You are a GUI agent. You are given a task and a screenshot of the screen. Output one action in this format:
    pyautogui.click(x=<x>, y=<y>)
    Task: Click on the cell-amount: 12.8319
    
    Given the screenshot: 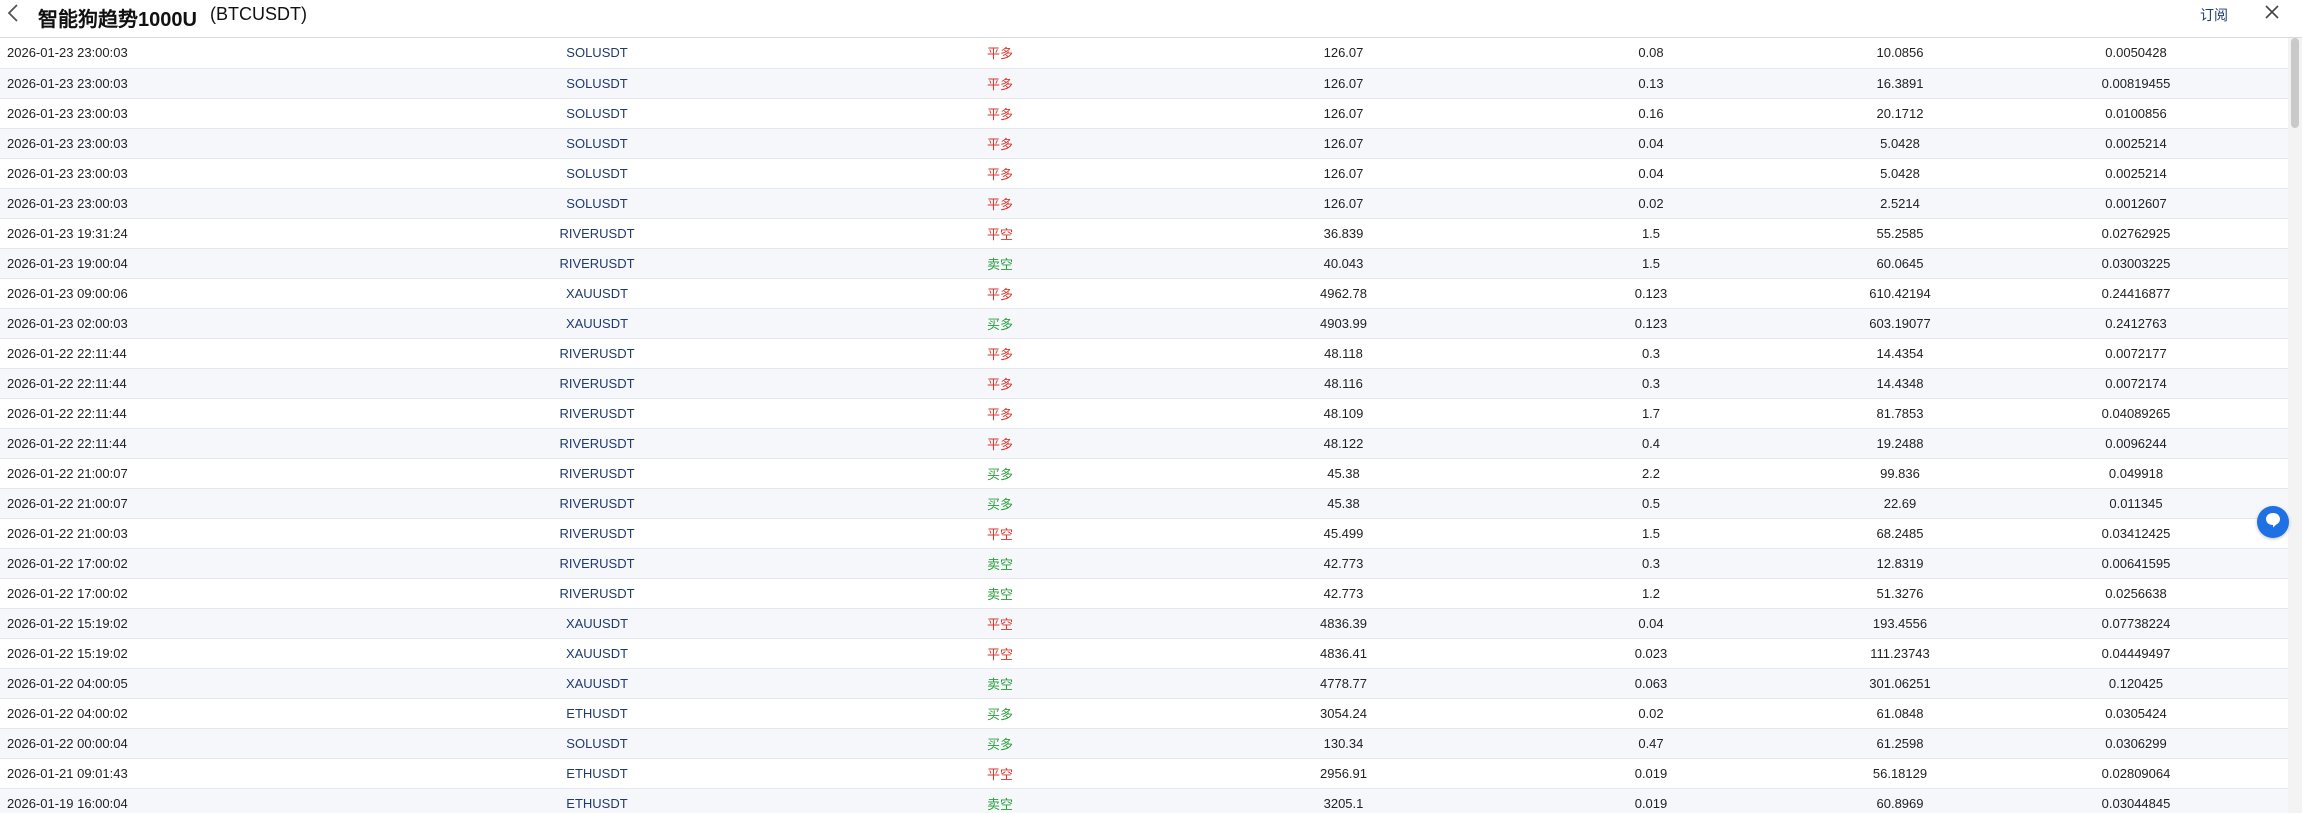 What is the action you would take?
    pyautogui.click(x=1900, y=563)
    